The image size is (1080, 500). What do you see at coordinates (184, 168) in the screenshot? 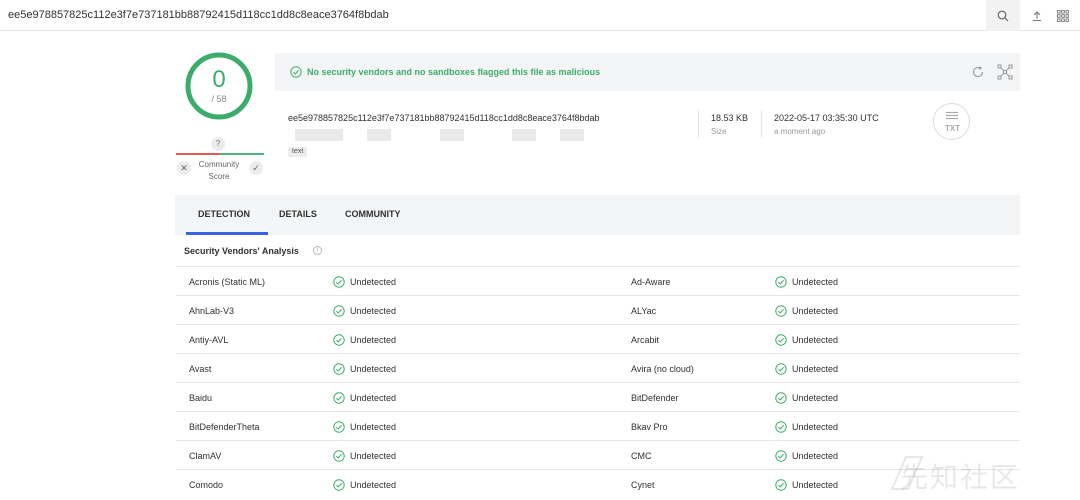
I see `vote-malicious-button: ✕` at bounding box center [184, 168].